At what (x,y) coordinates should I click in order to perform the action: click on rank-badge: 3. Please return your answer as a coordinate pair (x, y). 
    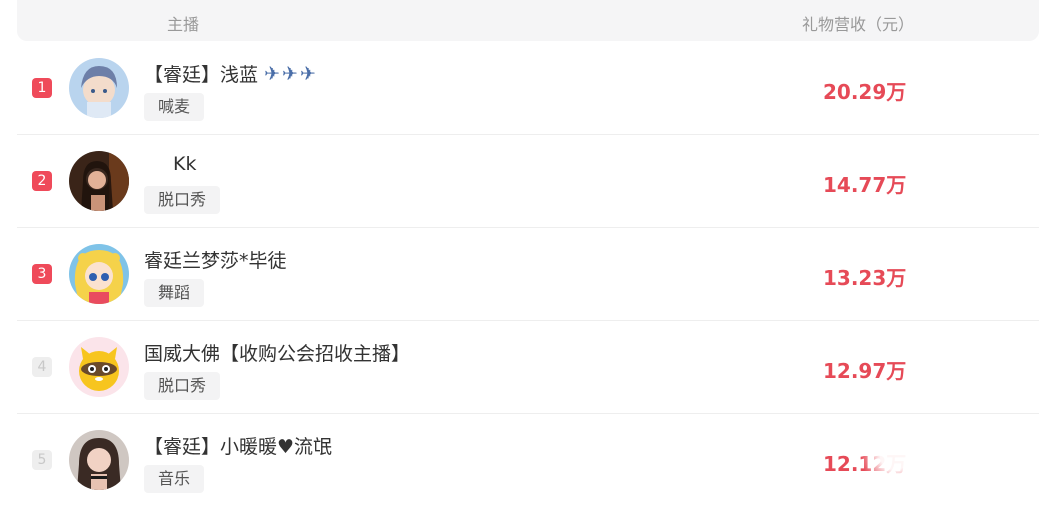
    Looking at the image, I should click on (42, 274).